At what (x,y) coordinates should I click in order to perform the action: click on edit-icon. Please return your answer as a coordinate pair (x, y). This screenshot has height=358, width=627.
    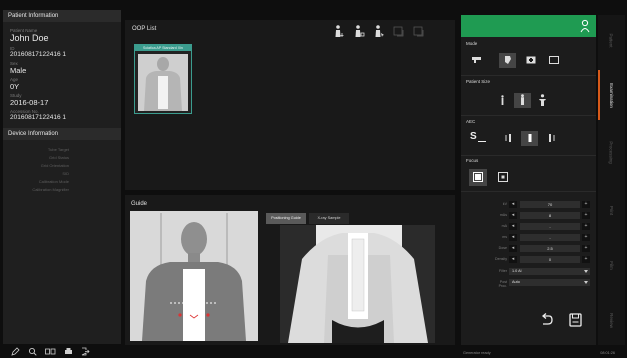
    Looking at the image, I should click on (15, 351).